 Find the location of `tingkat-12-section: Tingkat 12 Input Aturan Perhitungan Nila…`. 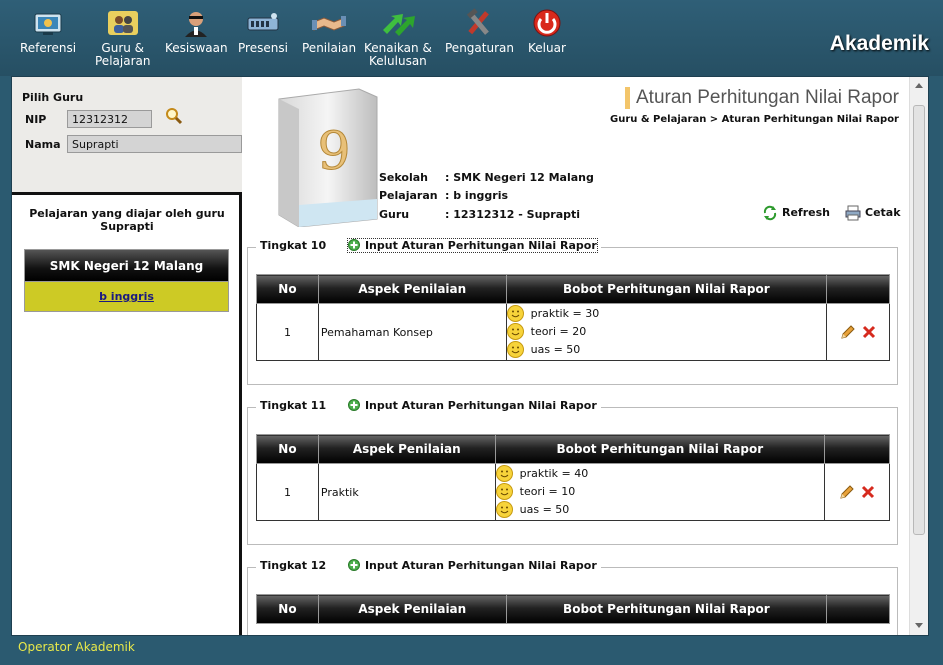

tingkat-12-section: Tingkat 12 Input Aturan Perhitungan Nila… is located at coordinates (572, 597).